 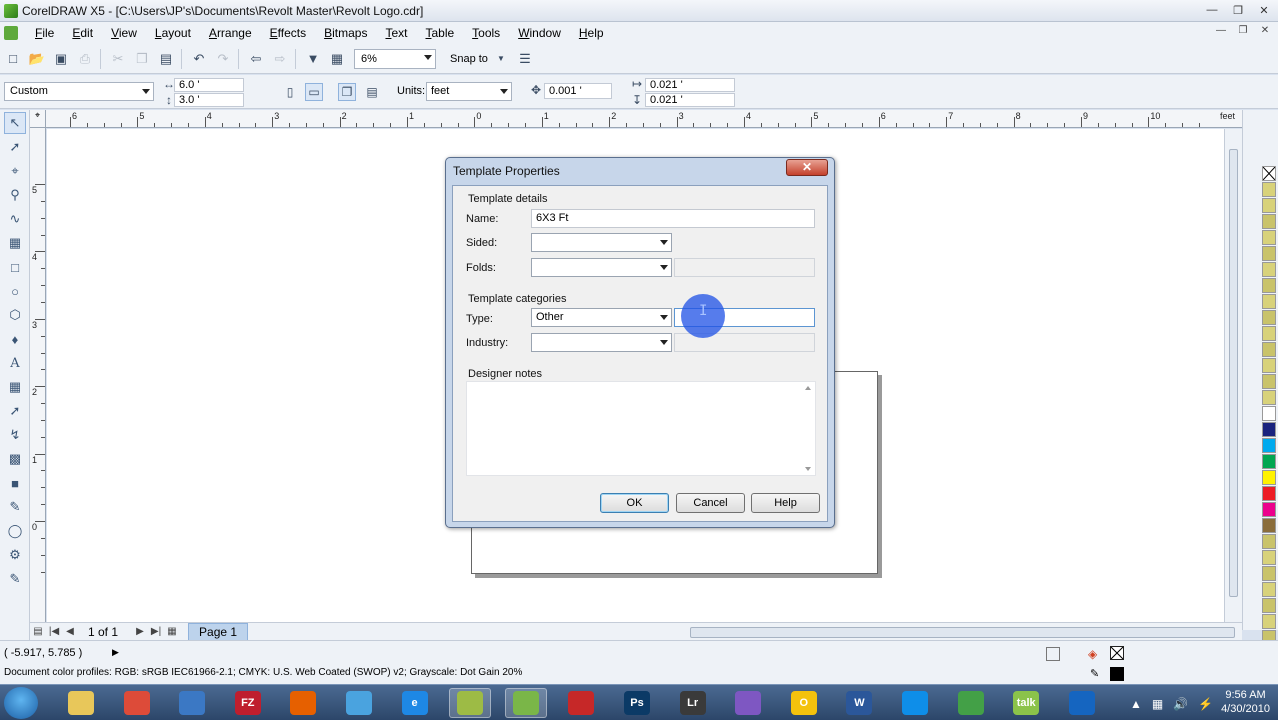 I want to click on duplicate-x-field: 0.021 ', so click(x=690, y=85).